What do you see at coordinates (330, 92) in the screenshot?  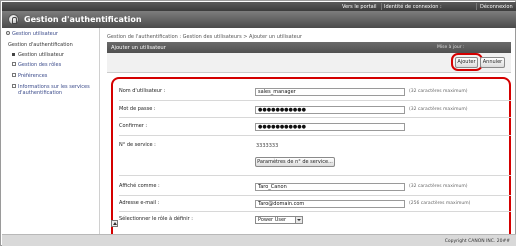 I see `username-input: sales_manager` at bounding box center [330, 92].